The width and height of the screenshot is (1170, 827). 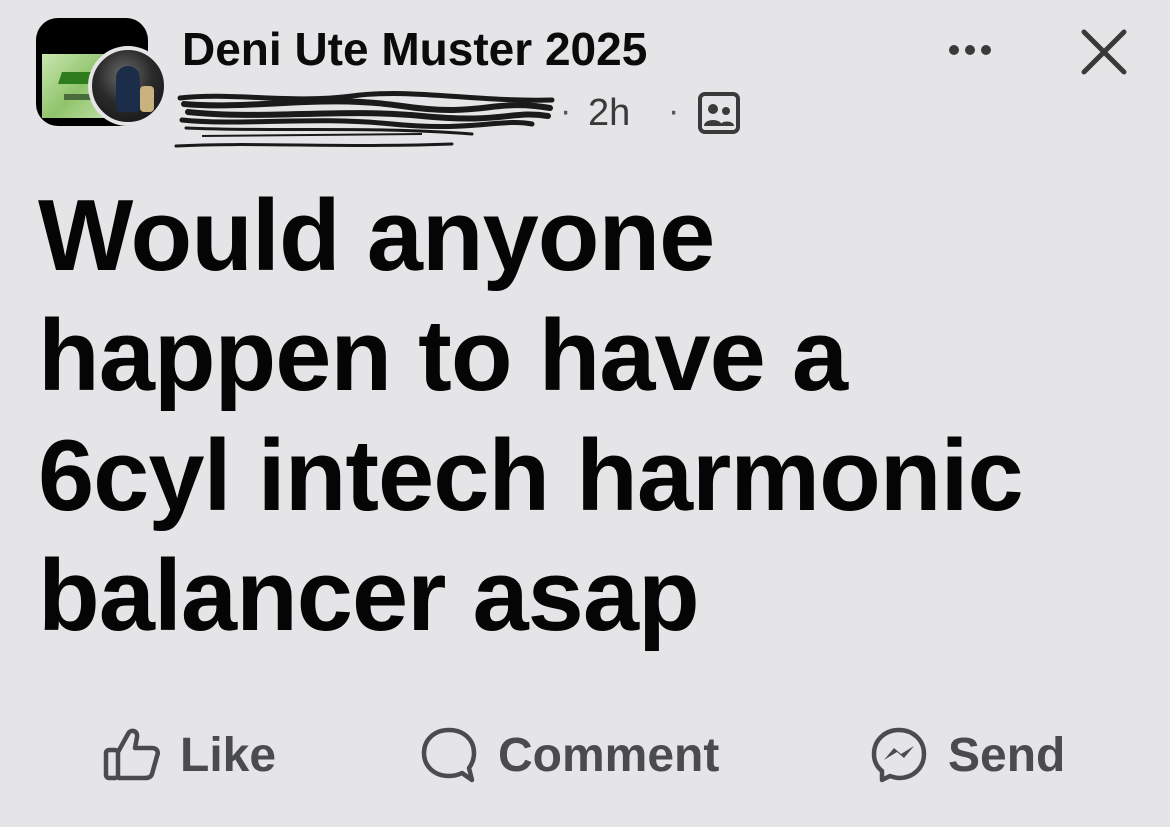 I want to click on post-text-line: happen to have a, so click(x=443, y=356).